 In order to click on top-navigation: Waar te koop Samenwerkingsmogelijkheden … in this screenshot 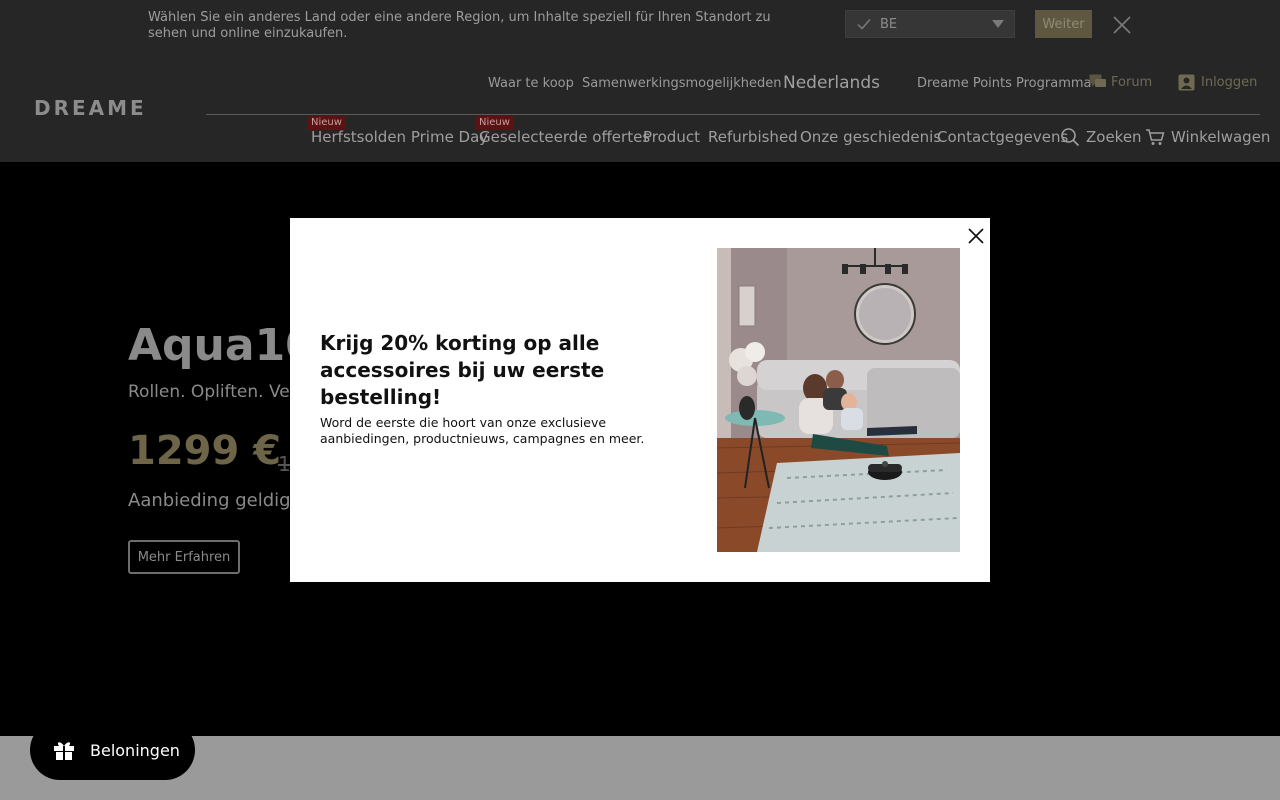, I will do `click(640, 84)`.